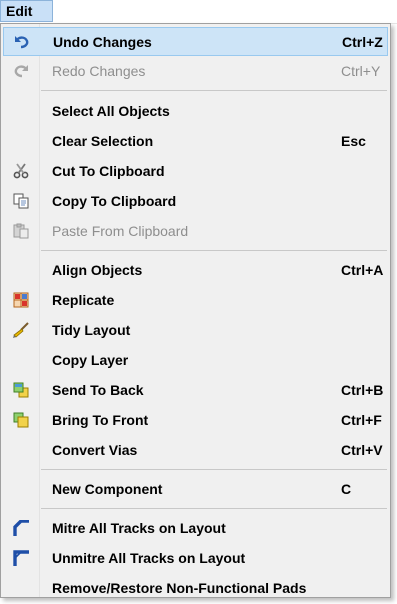 The width and height of the screenshot is (397, 604). What do you see at coordinates (21, 201) in the screenshot?
I see `copy-icon` at bounding box center [21, 201].